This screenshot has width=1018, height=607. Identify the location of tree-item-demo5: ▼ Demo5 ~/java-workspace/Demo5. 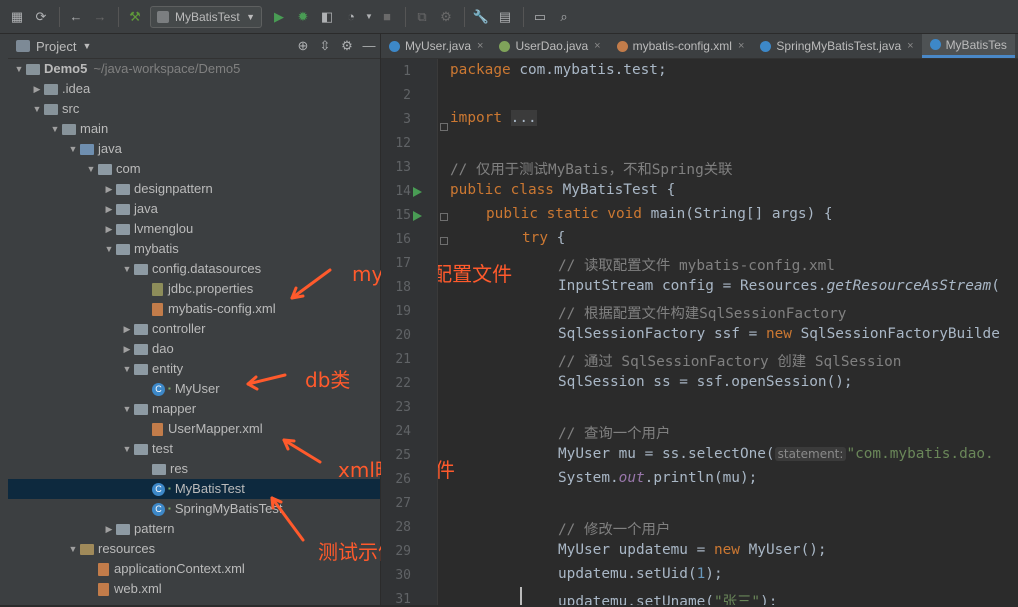
(194, 69).